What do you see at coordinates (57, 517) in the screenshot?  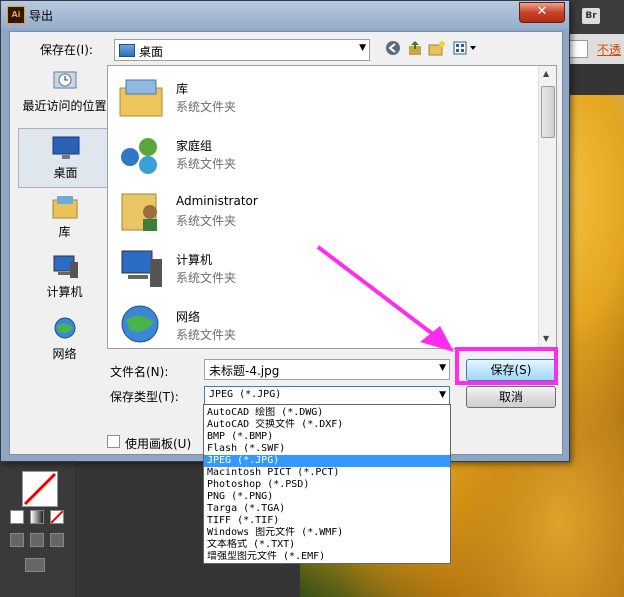 I see `none-mode-button` at bounding box center [57, 517].